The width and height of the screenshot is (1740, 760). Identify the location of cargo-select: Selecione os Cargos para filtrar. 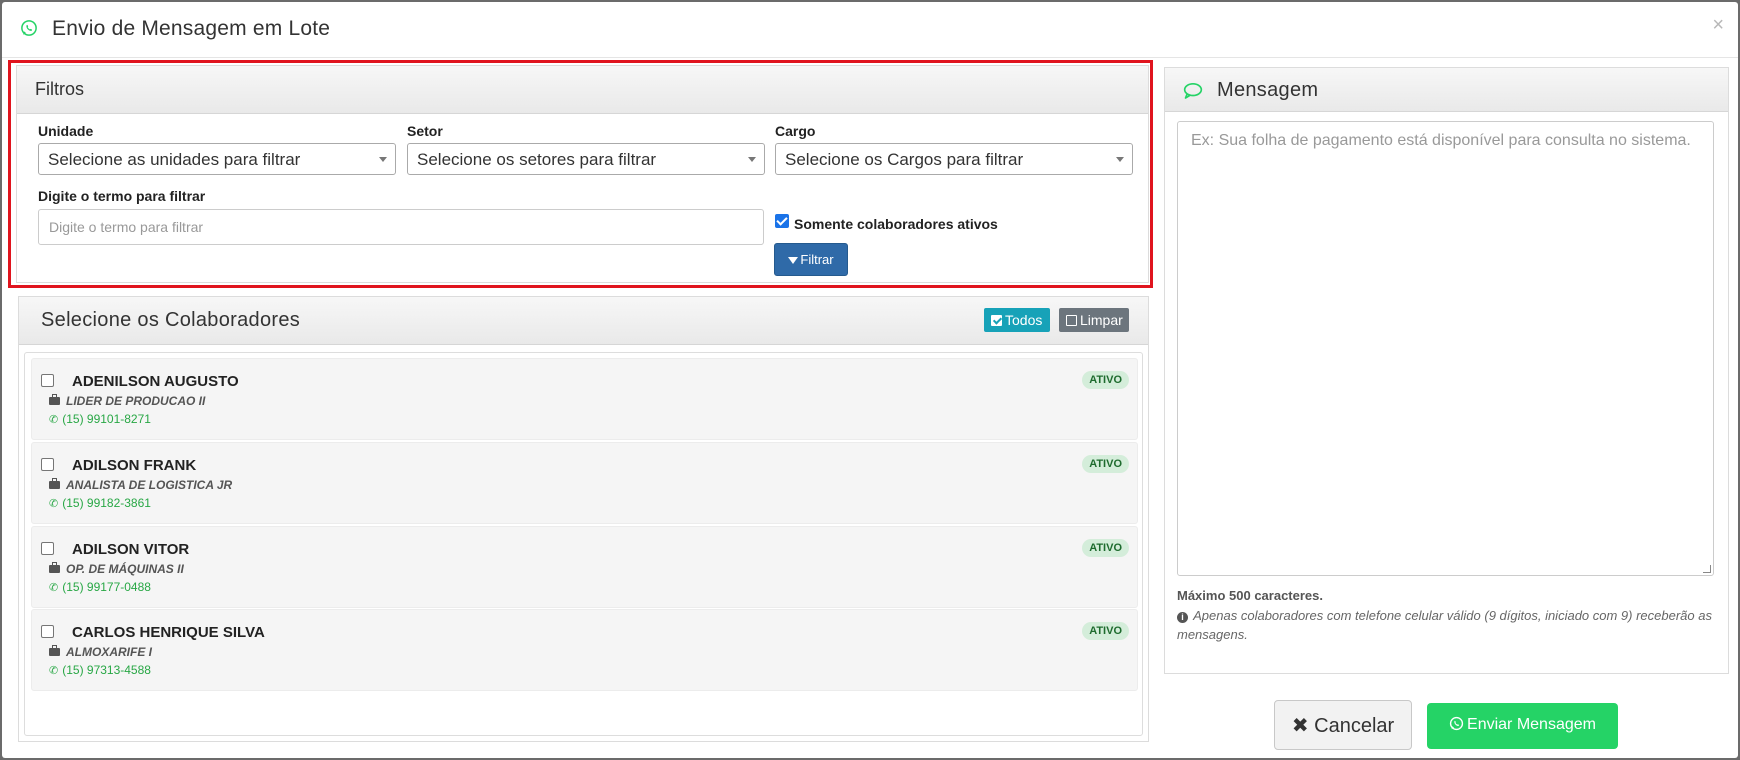
(954, 159).